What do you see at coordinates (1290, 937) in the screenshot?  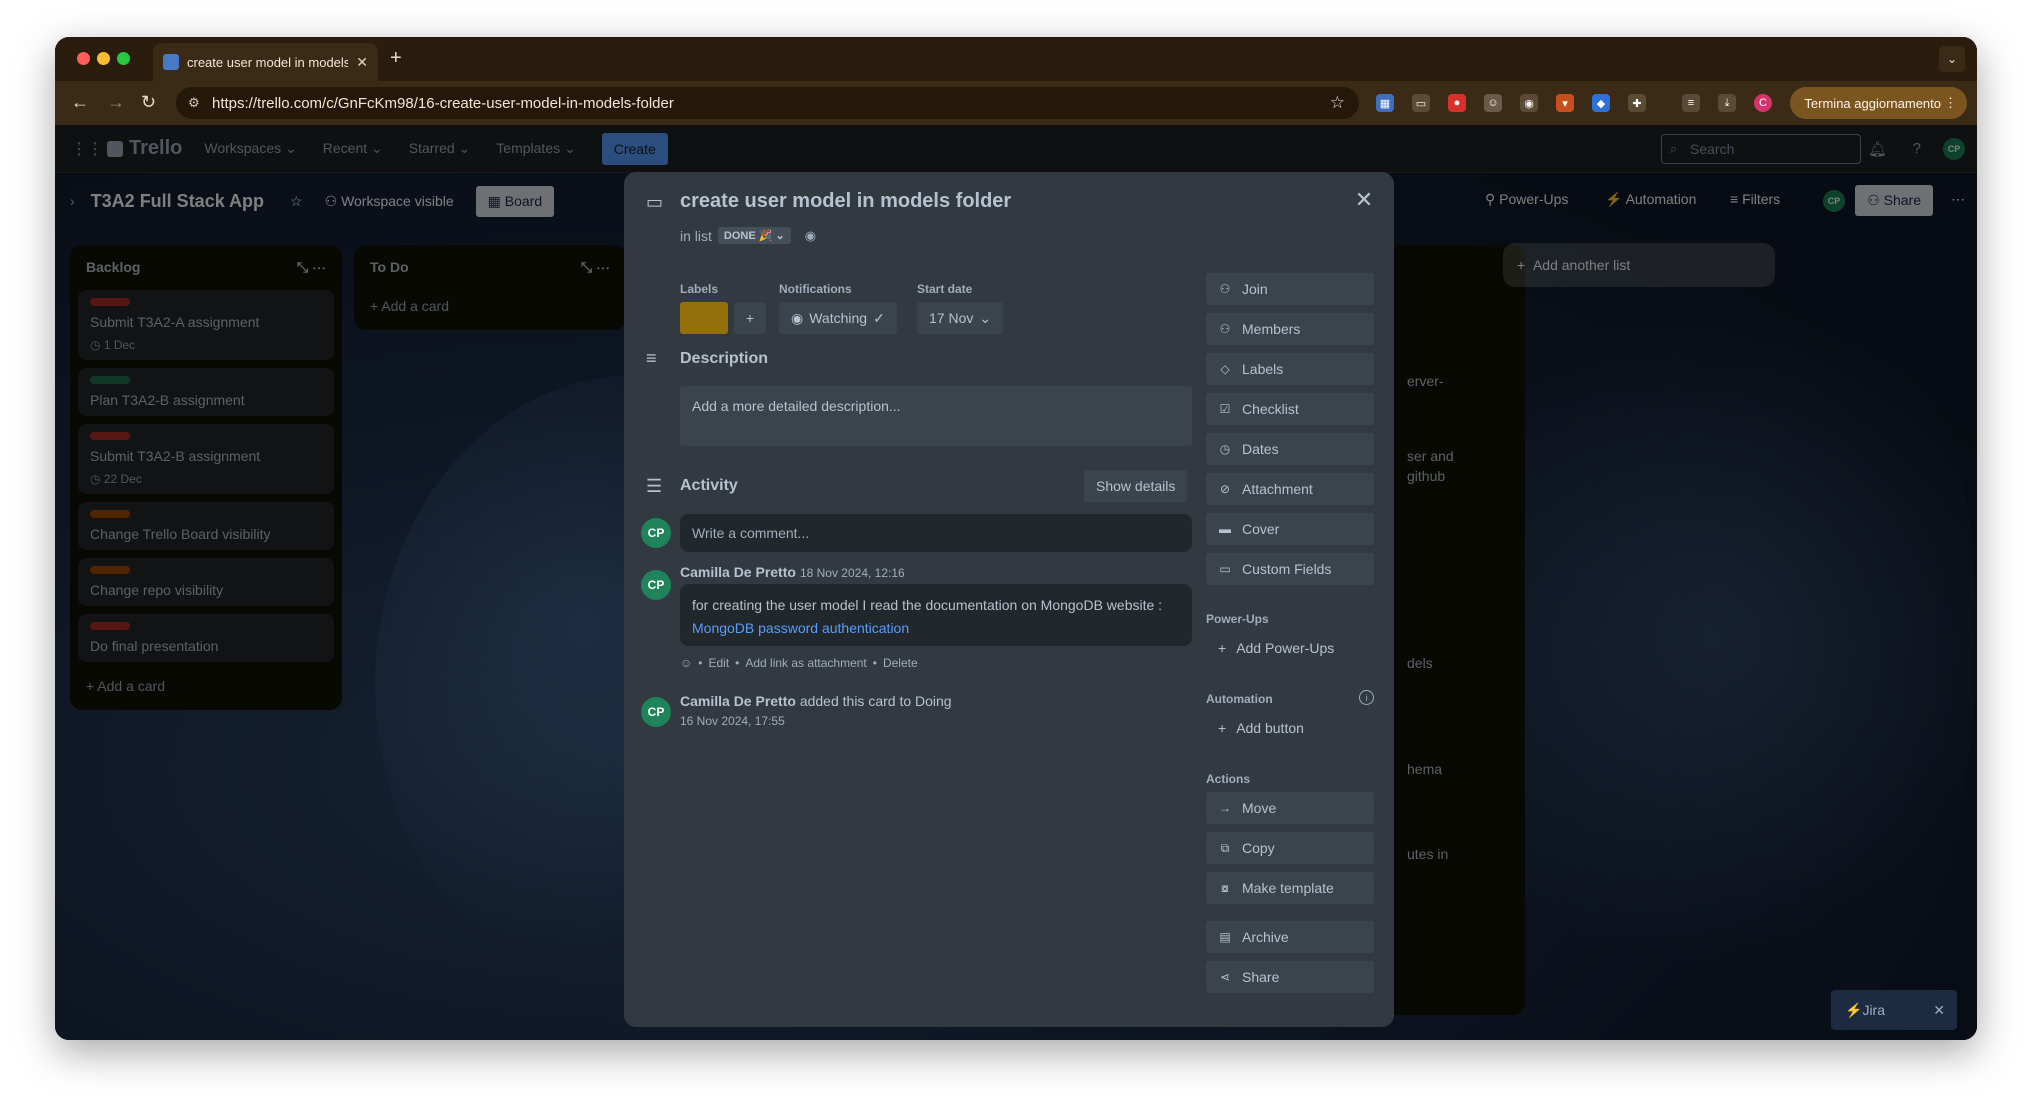 I see `archive-button: ▤ Archive` at bounding box center [1290, 937].